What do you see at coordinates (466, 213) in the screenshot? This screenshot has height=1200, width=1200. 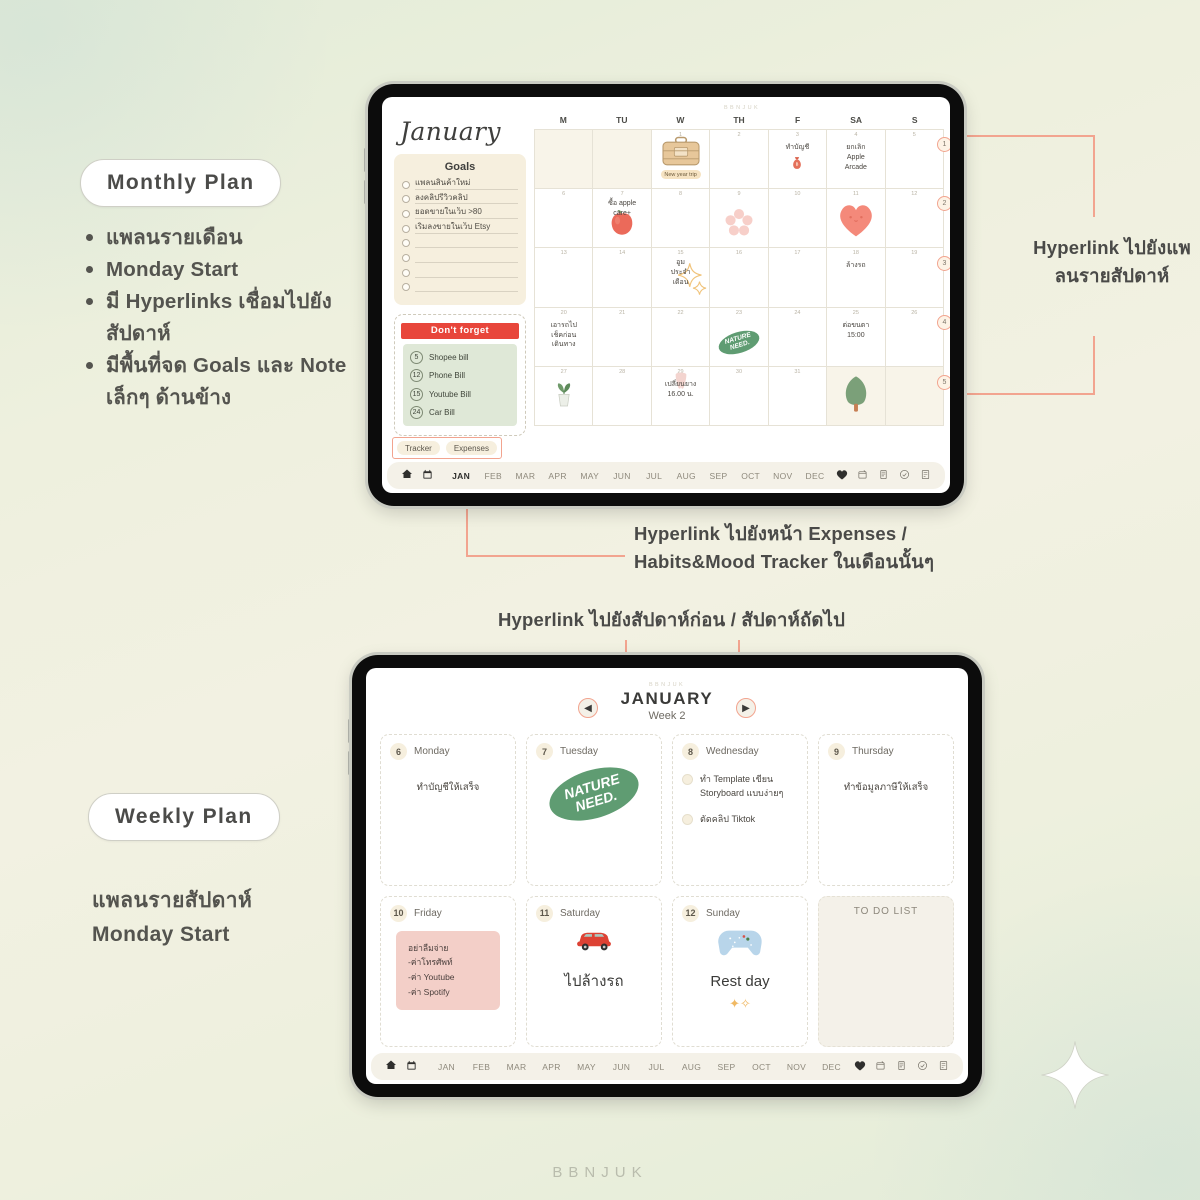 I see `goal-text: ยอดขายในเว็บ >80` at bounding box center [466, 213].